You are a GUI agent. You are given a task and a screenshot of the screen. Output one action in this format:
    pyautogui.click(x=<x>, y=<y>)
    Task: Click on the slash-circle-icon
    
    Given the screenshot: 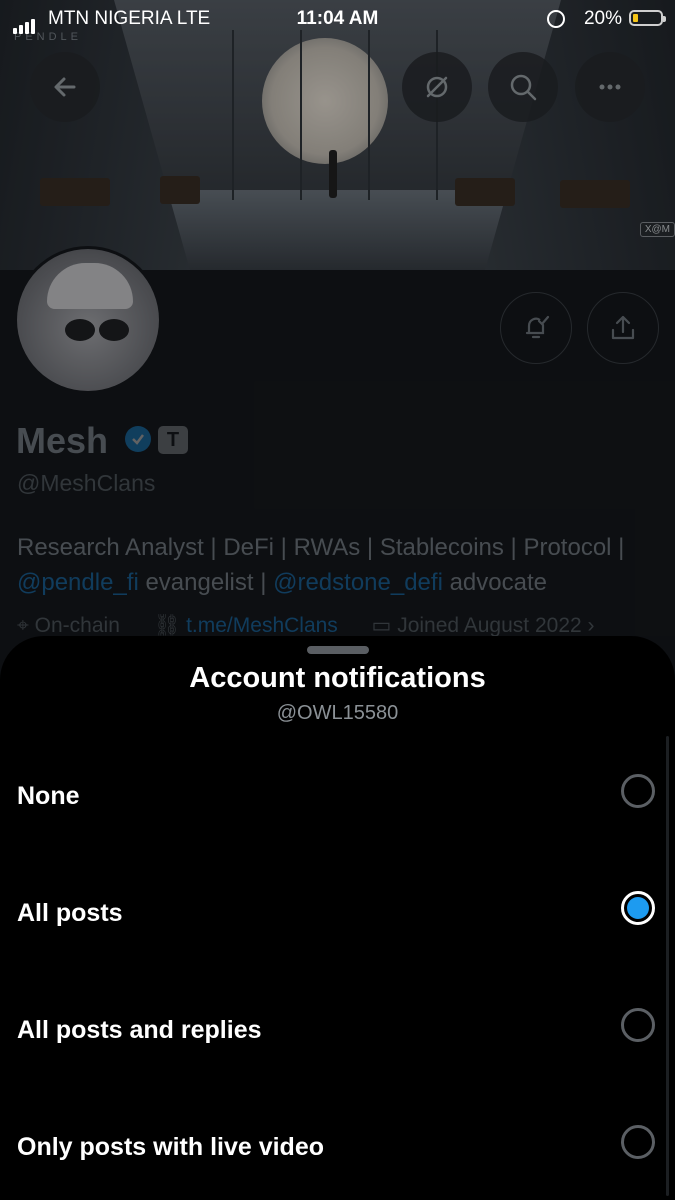 What is the action you would take?
    pyautogui.click(x=437, y=87)
    